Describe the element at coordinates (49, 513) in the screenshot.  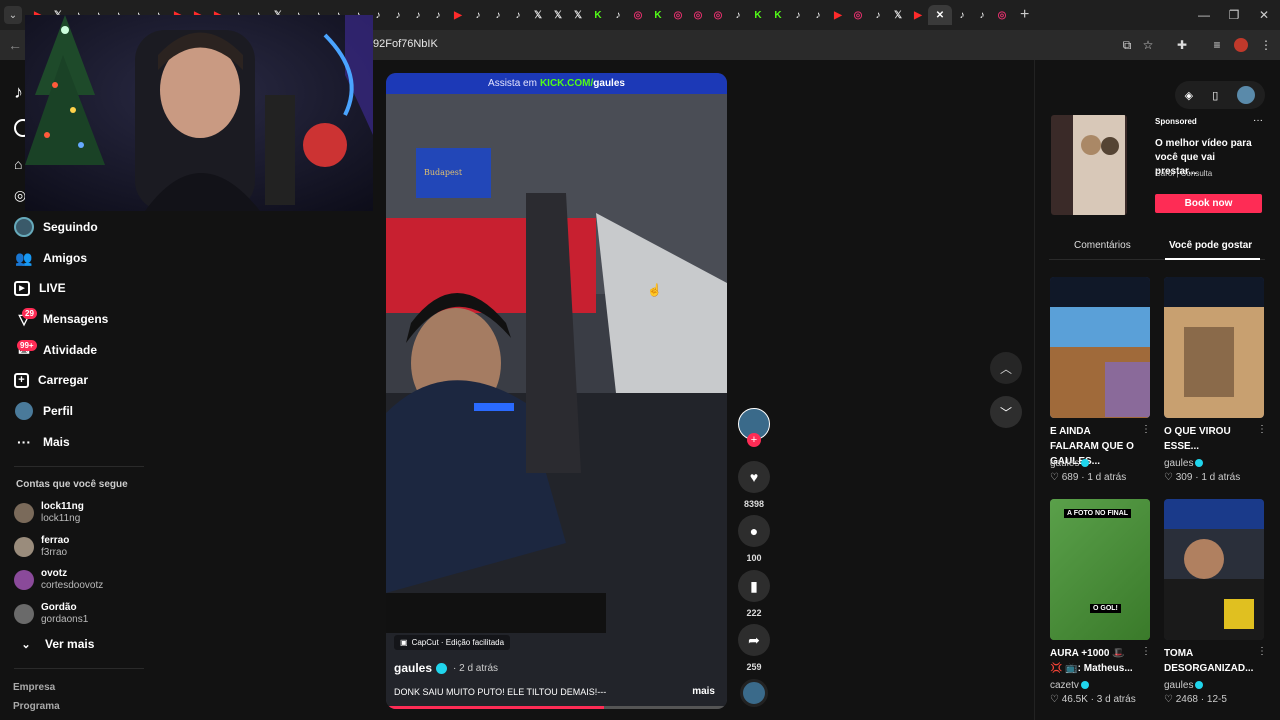
I see `followed-account: lock11ng lock11ng` at that location.